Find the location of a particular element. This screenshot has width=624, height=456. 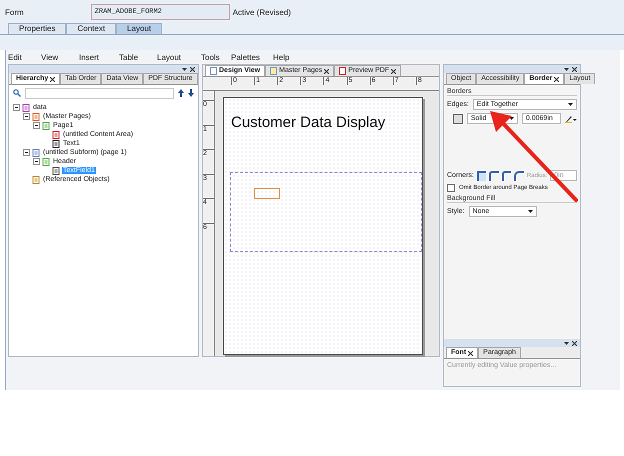

menu-item: Palettes is located at coordinates (252, 57).